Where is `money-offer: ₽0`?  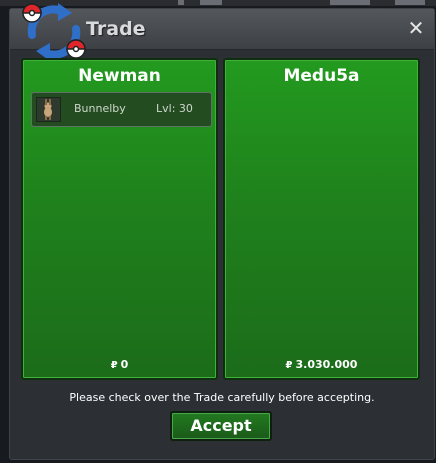 money-offer: ₽0 is located at coordinates (119, 364).